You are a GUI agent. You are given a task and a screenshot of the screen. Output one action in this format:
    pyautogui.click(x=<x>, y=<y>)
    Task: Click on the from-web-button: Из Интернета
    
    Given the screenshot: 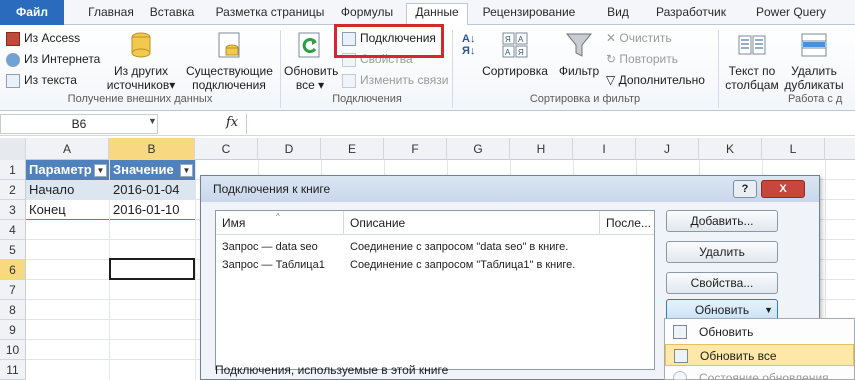 What is the action you would take?
    pyautogui.click(x=53, y=59)
    